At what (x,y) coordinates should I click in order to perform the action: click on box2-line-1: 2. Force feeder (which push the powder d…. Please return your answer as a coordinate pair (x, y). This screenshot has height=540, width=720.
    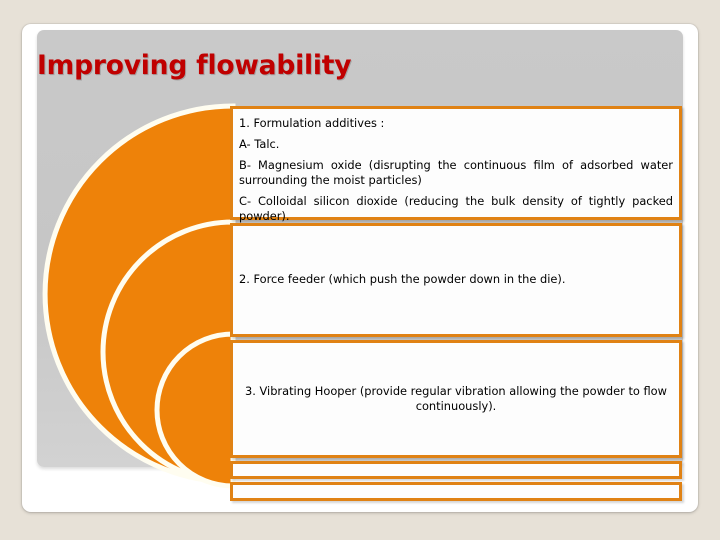
    Looking at the image, I should click on (402, 279).